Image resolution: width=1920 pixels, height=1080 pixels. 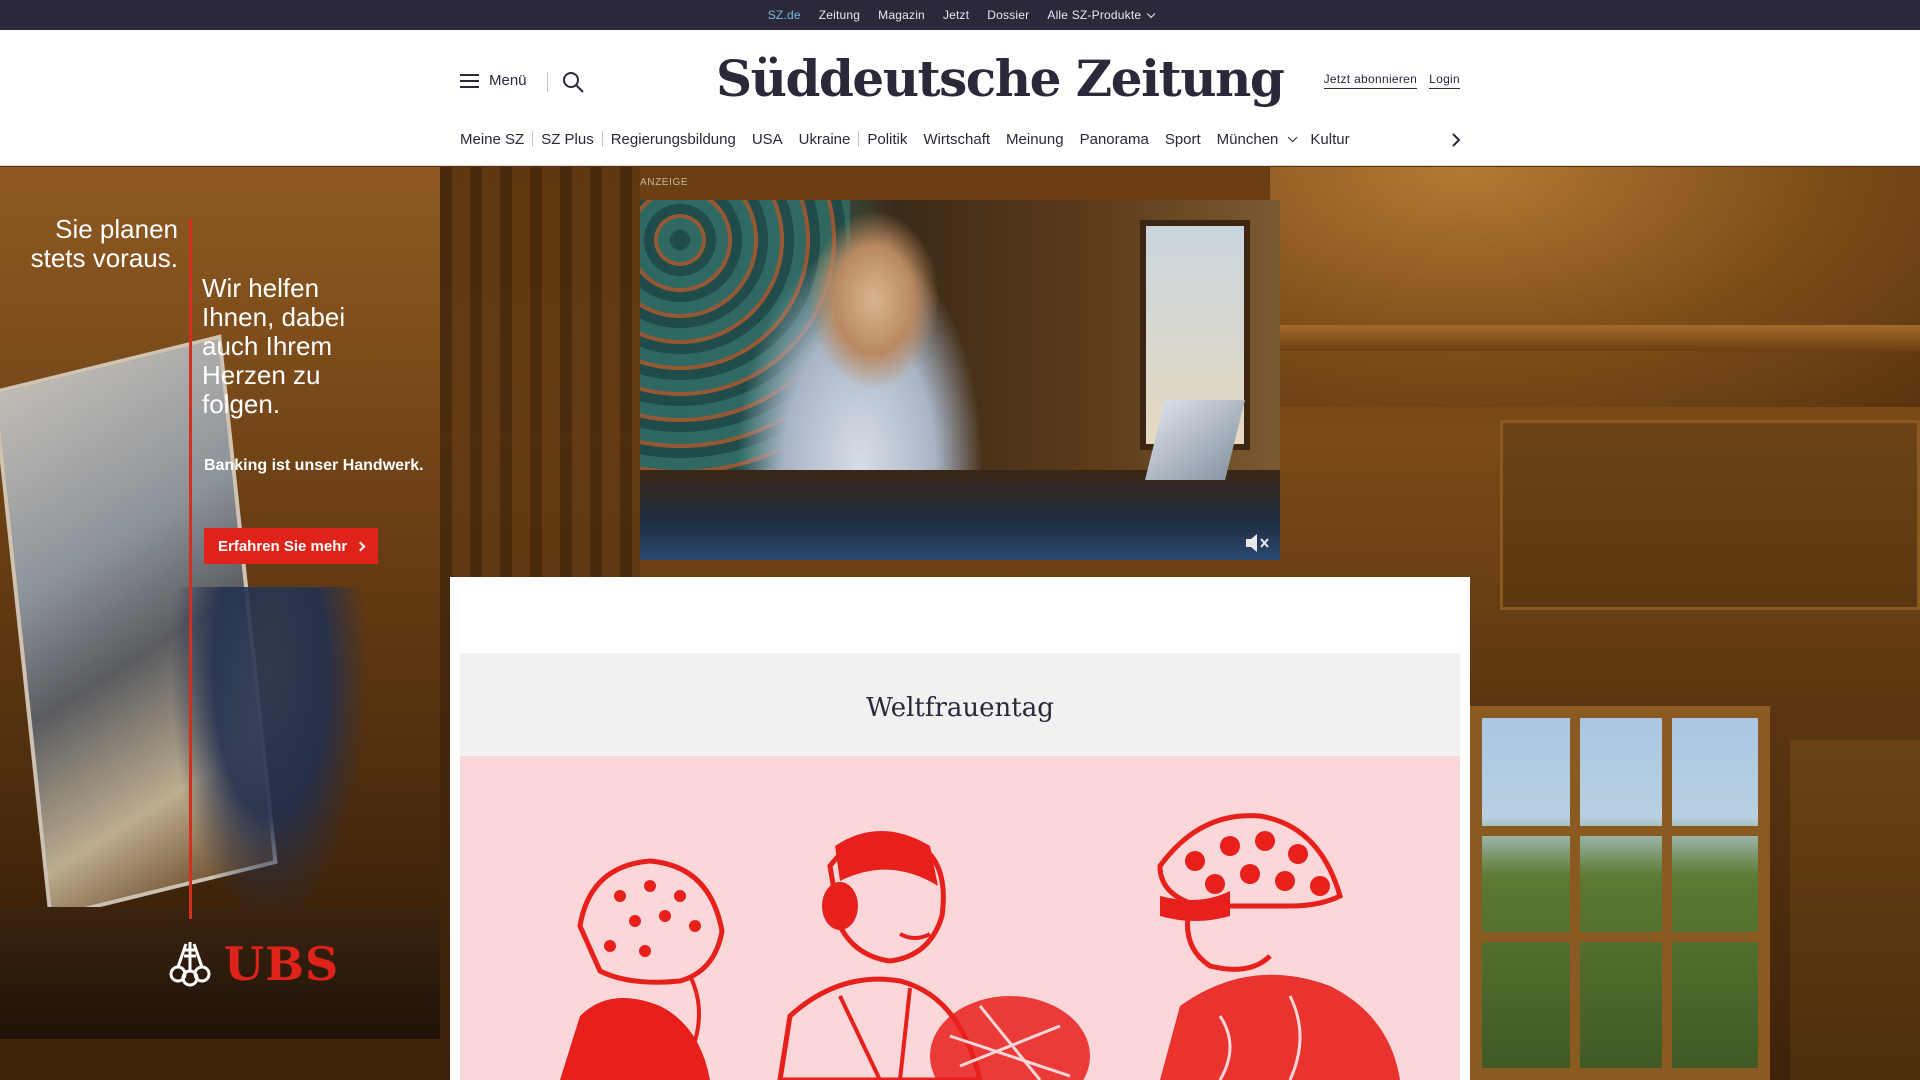 I want to click on nav-item-muenchen: München, so click(x=1256, y=139).